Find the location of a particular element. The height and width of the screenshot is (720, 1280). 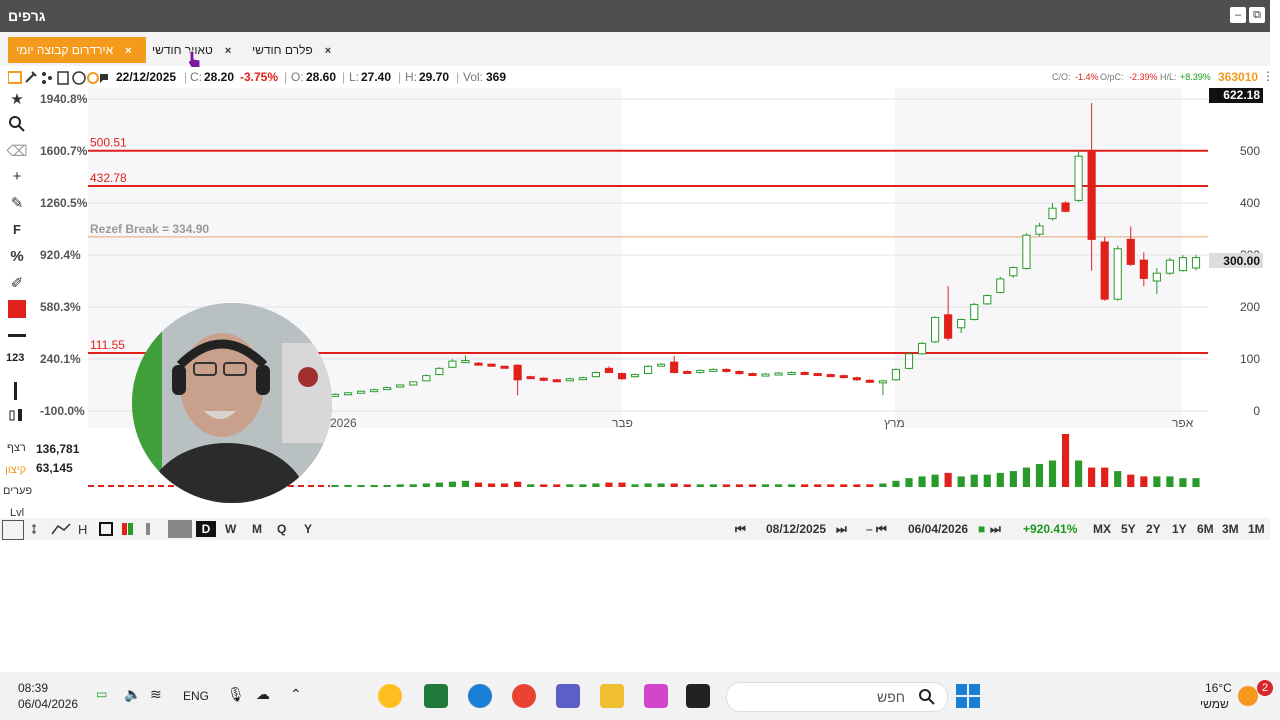

start-next-icon: ⏭ is located at coordinates (841, 529).